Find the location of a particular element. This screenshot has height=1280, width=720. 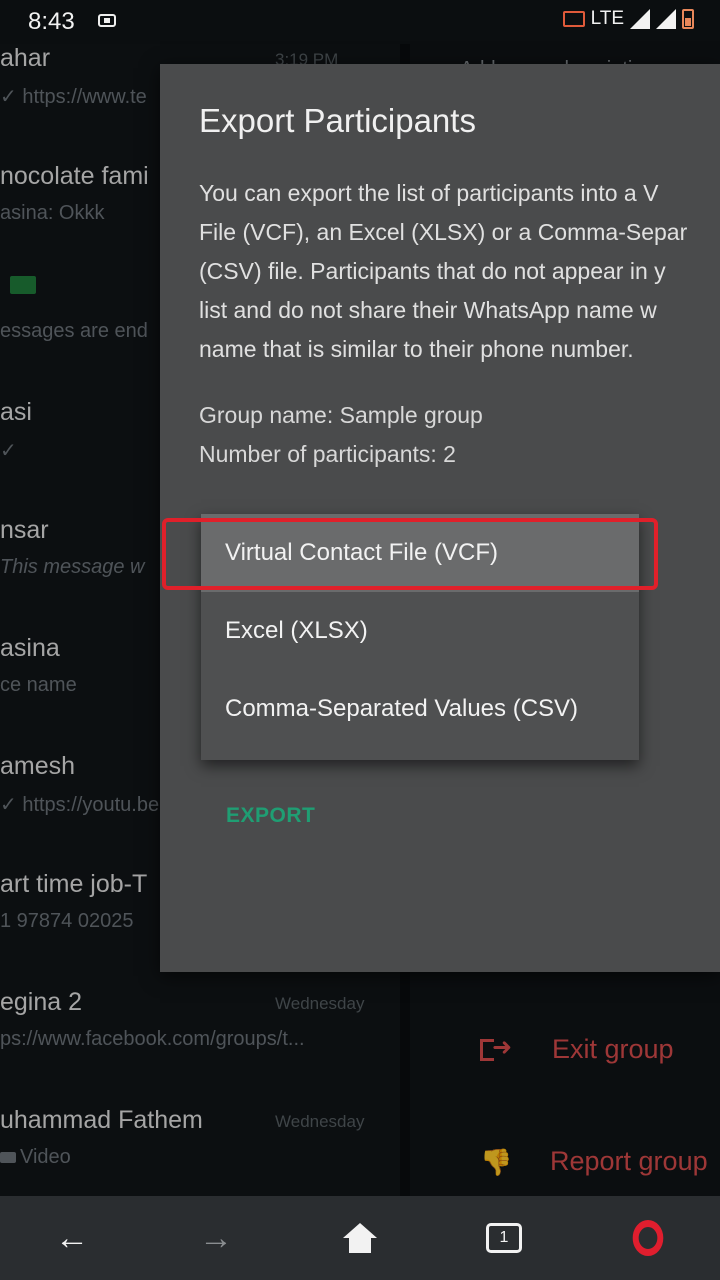

participant-count-text: Number of participants: 2 is located at coordinates (327, 454).